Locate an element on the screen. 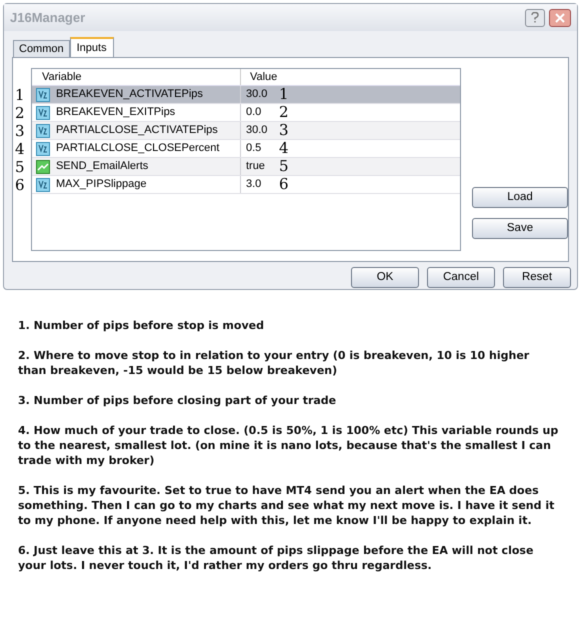  side-button: Load is located at coordinates (520, 197).